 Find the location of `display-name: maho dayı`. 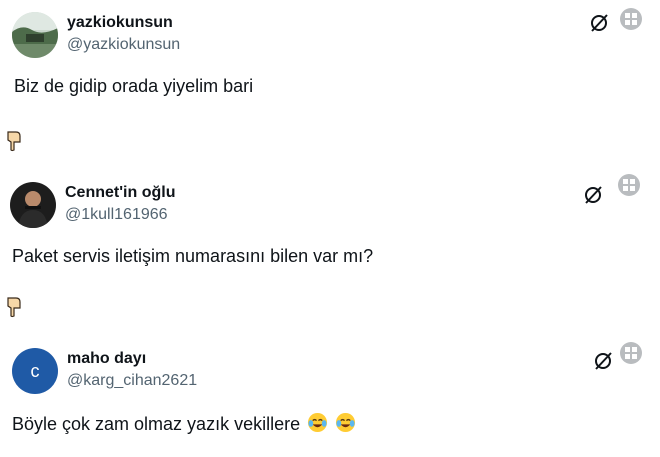

display-name: maho dayı is located at coordinates (106, 359).